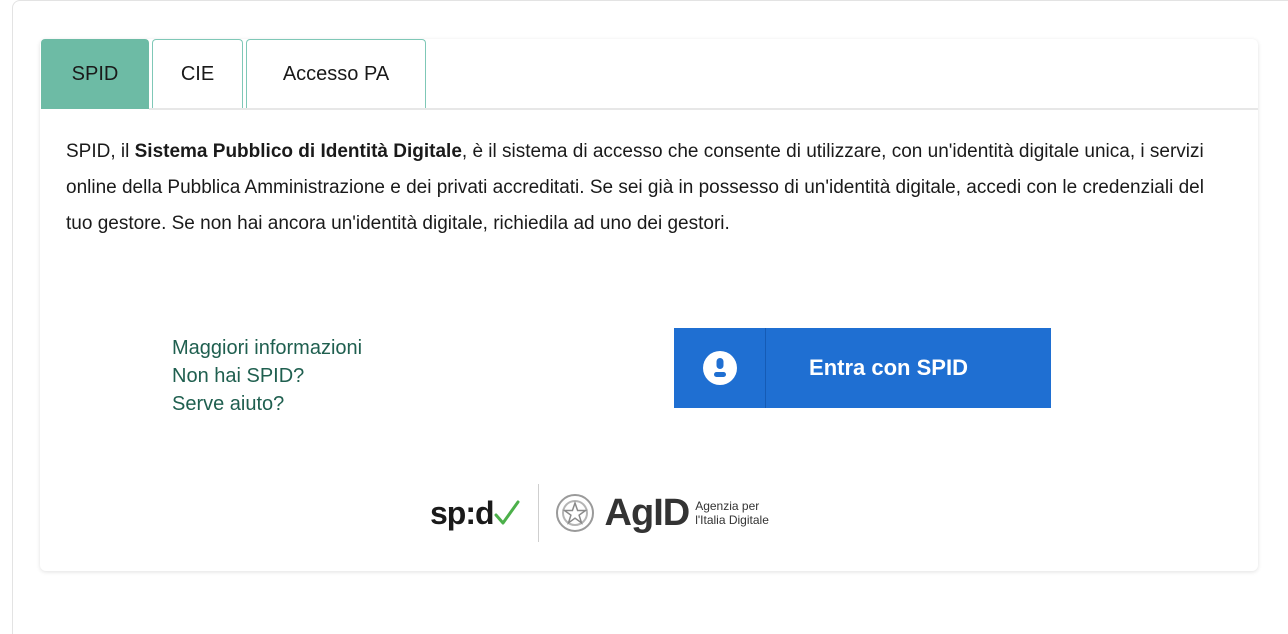 The width and height of the screenshot is (1288, 634). I want to click on spid-logo: sp:d, so click(475, 513).